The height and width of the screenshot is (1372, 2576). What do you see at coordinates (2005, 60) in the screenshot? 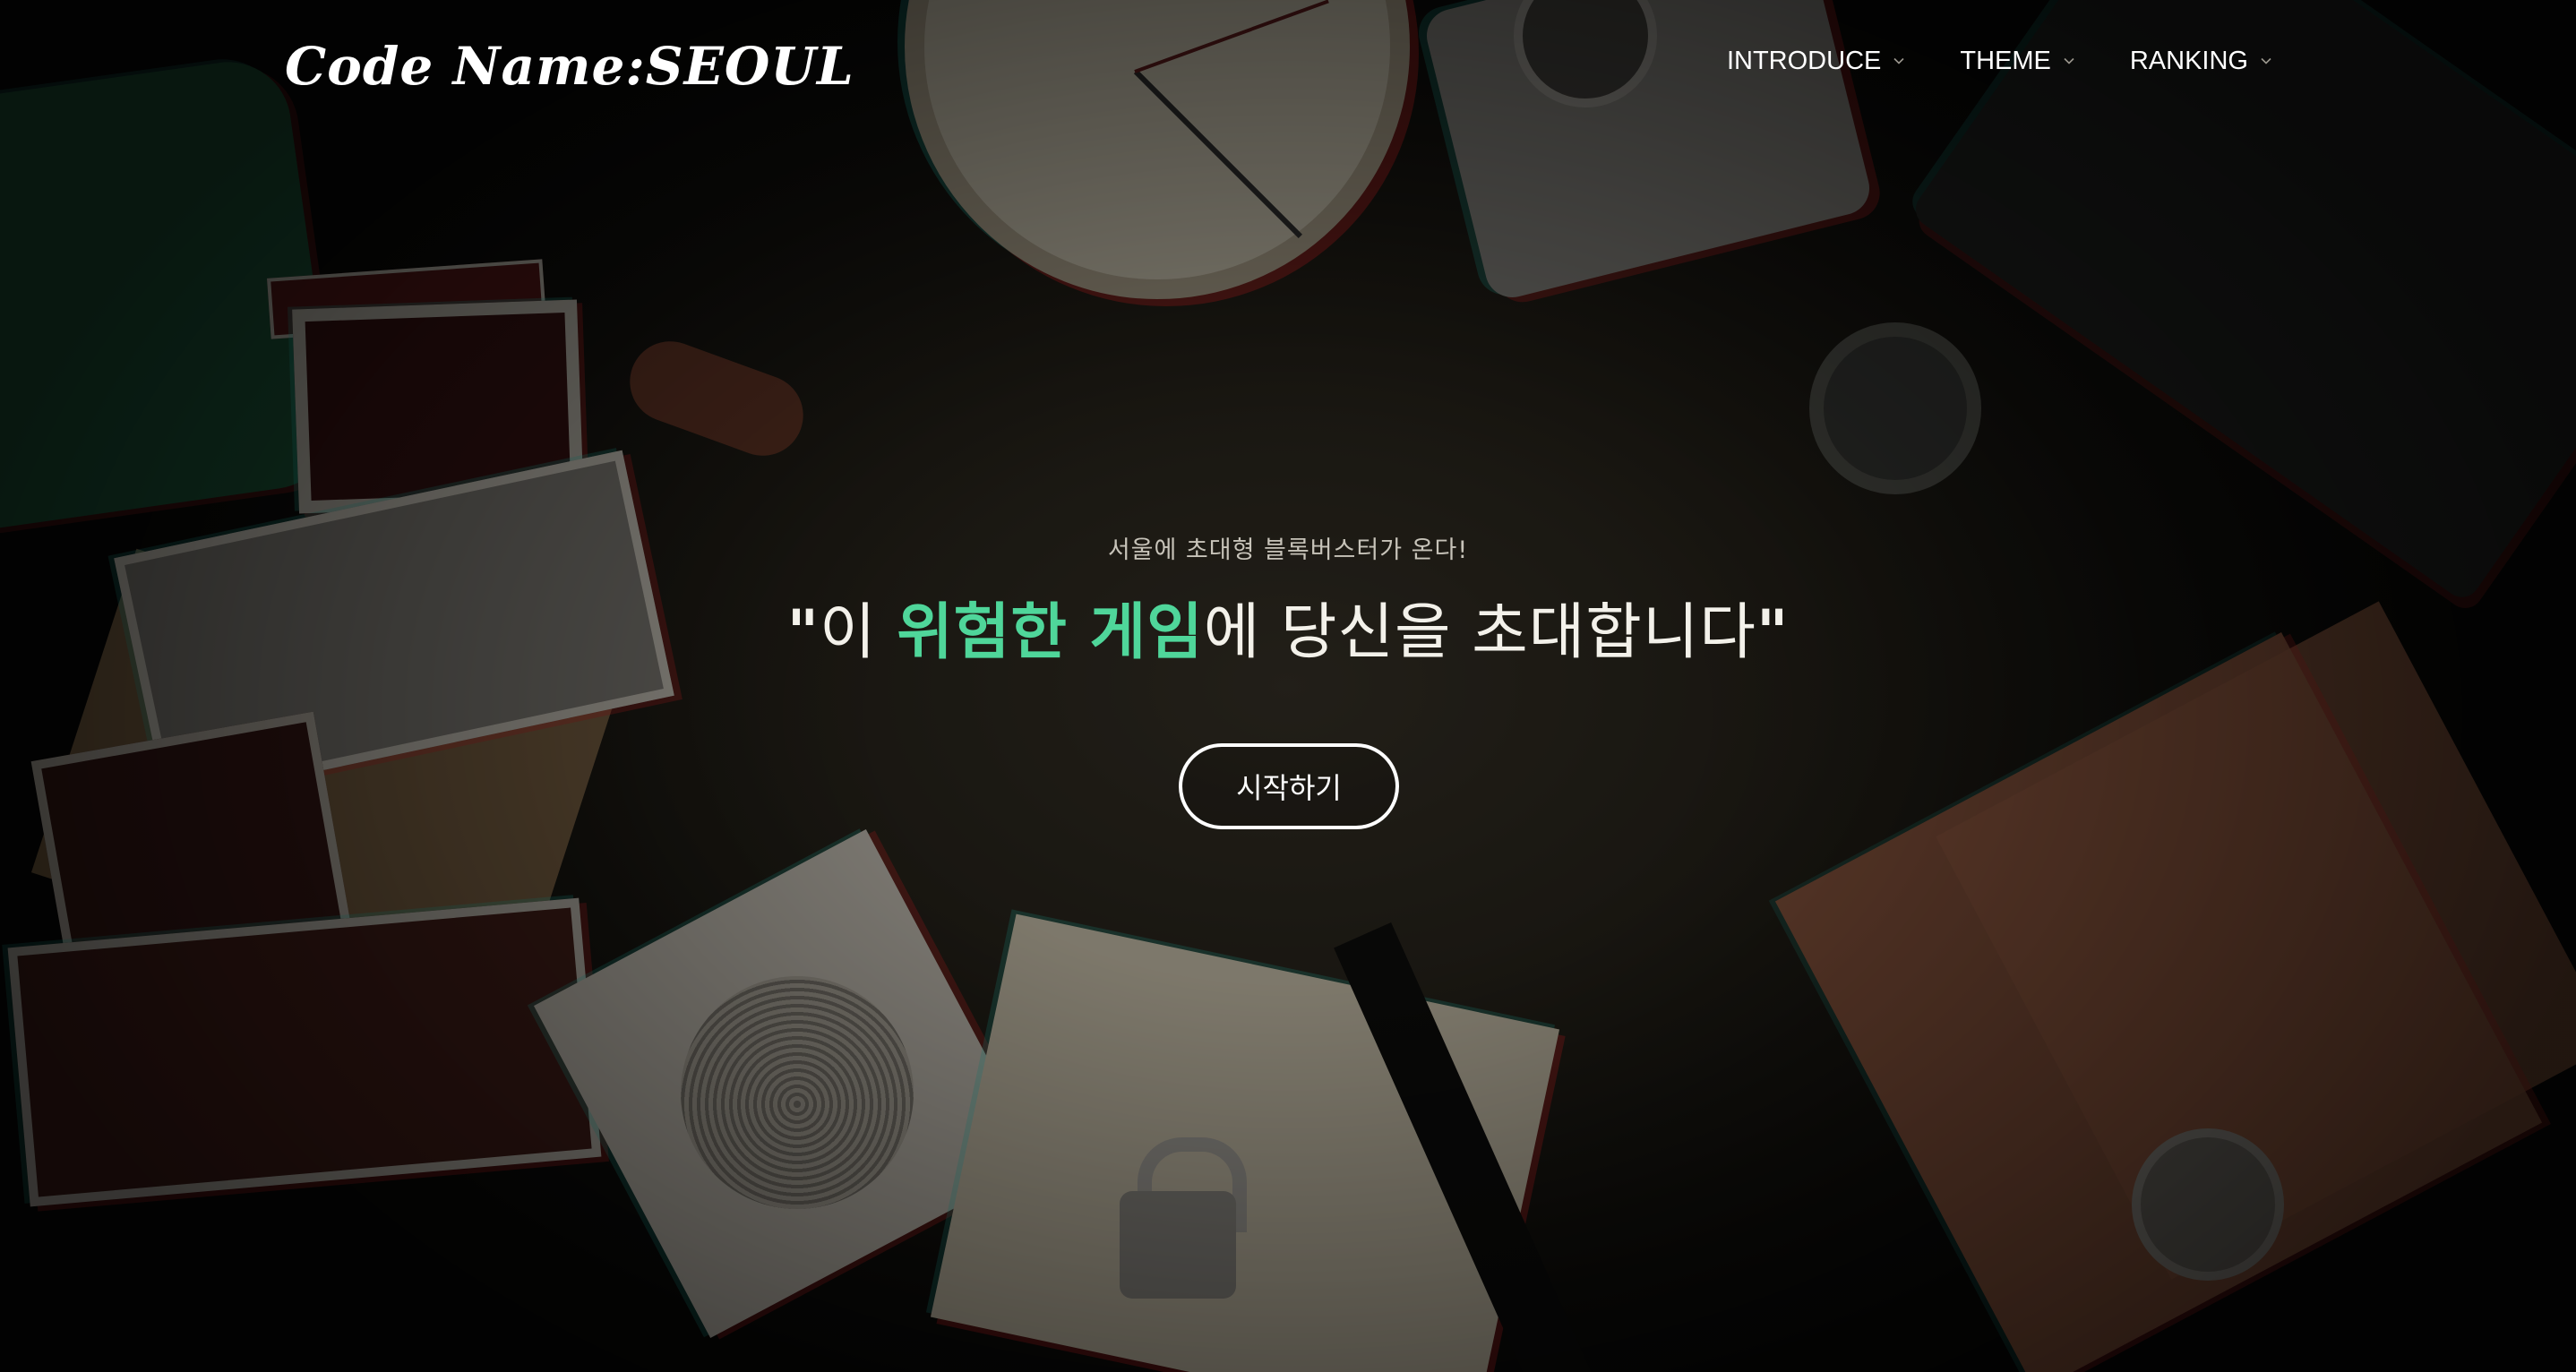
I see `nav-item-label: THEME` at bounding box center [2005, 60].